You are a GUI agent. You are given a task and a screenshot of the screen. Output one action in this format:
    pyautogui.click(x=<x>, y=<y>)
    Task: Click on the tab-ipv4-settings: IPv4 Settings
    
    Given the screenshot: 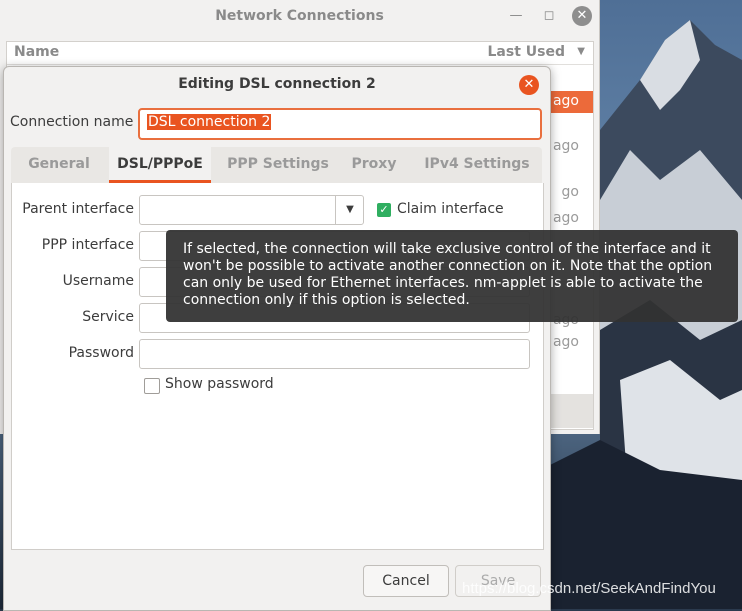 What is the action you would take?
    pyautogui.click(x=477, y=165)
    